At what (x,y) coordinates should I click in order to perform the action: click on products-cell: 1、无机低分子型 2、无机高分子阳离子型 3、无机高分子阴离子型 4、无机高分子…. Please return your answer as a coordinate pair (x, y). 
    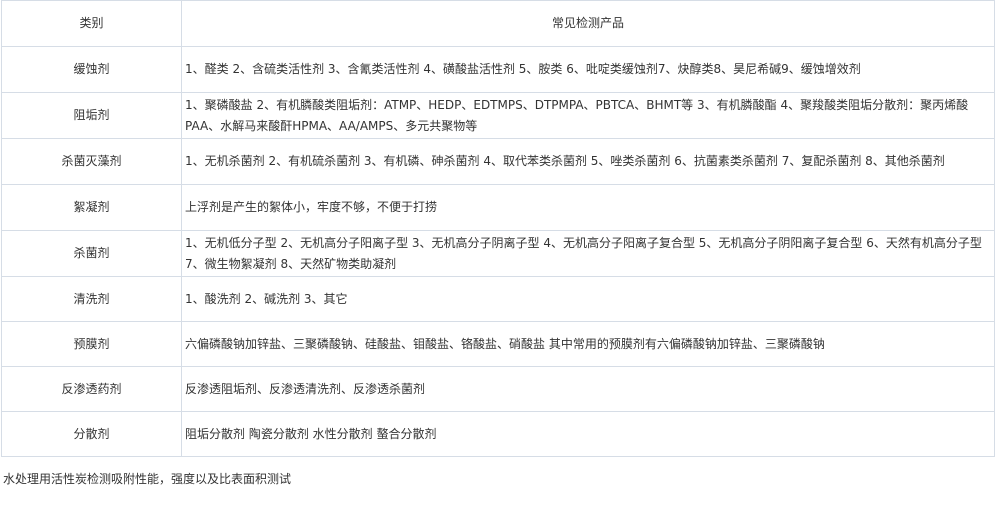
    Looking at the image, I should click on (588, 253).